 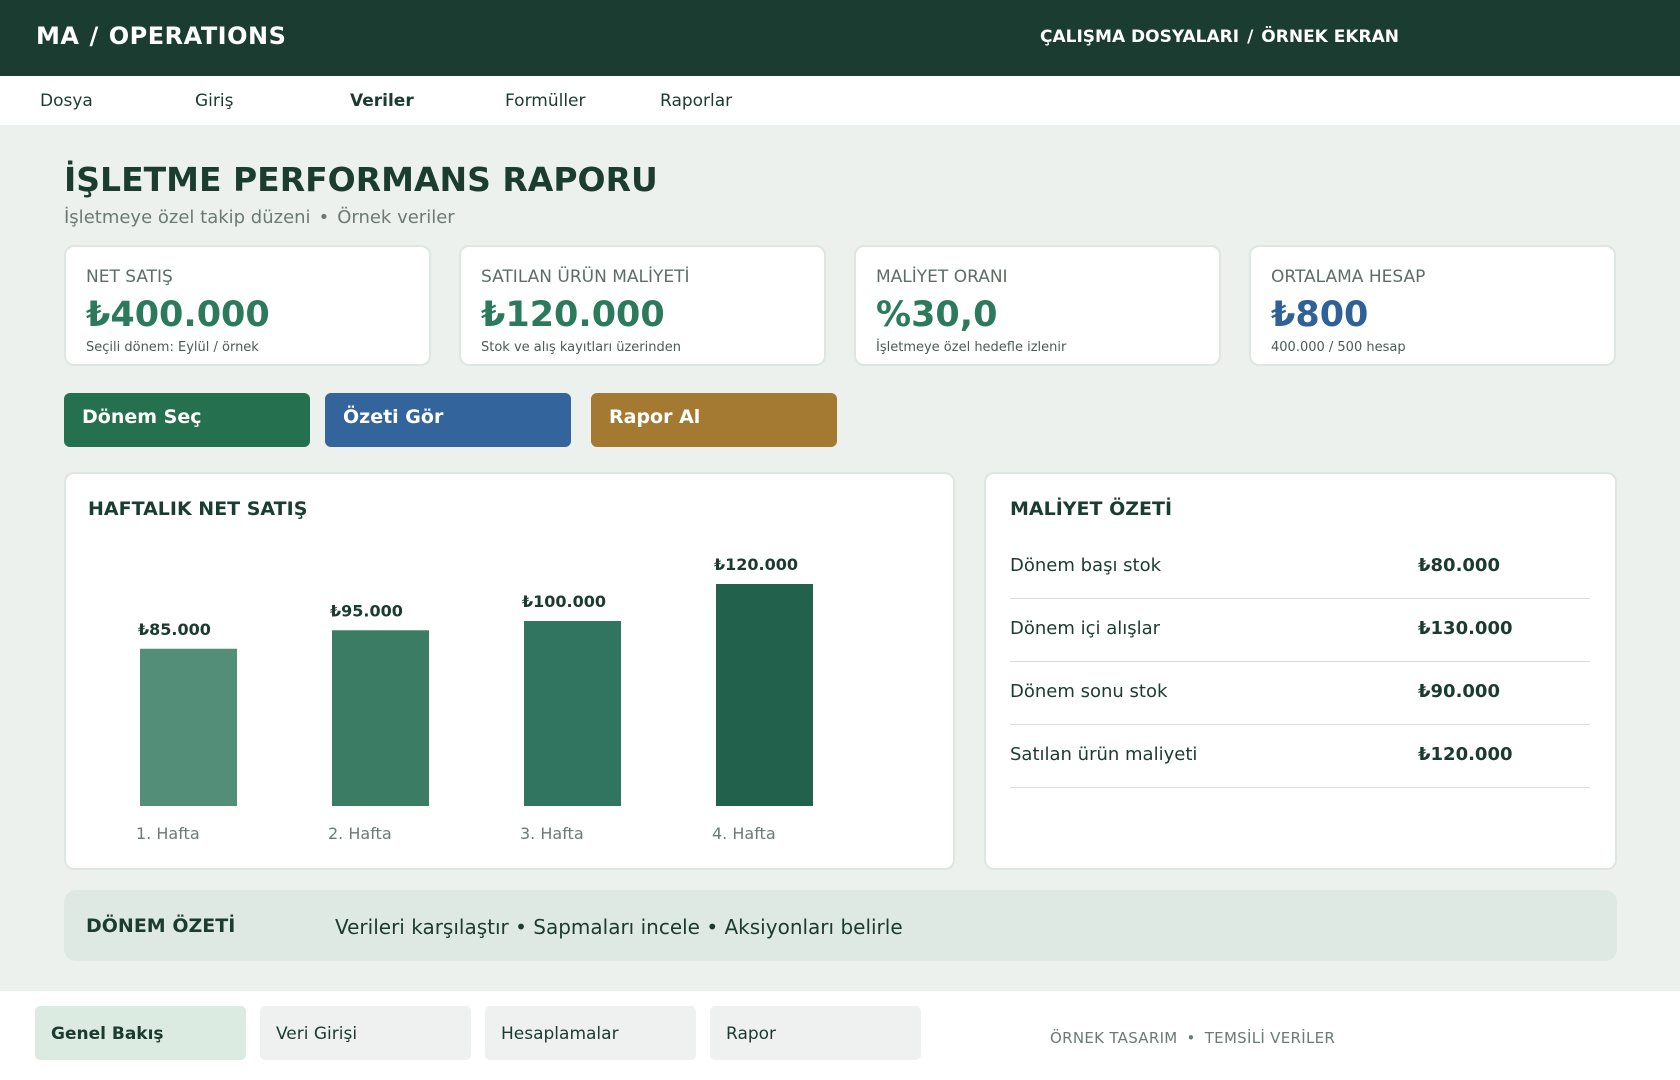 I want to click on cost-label: Dönem sonu stok, so click(x=1089, y=691).